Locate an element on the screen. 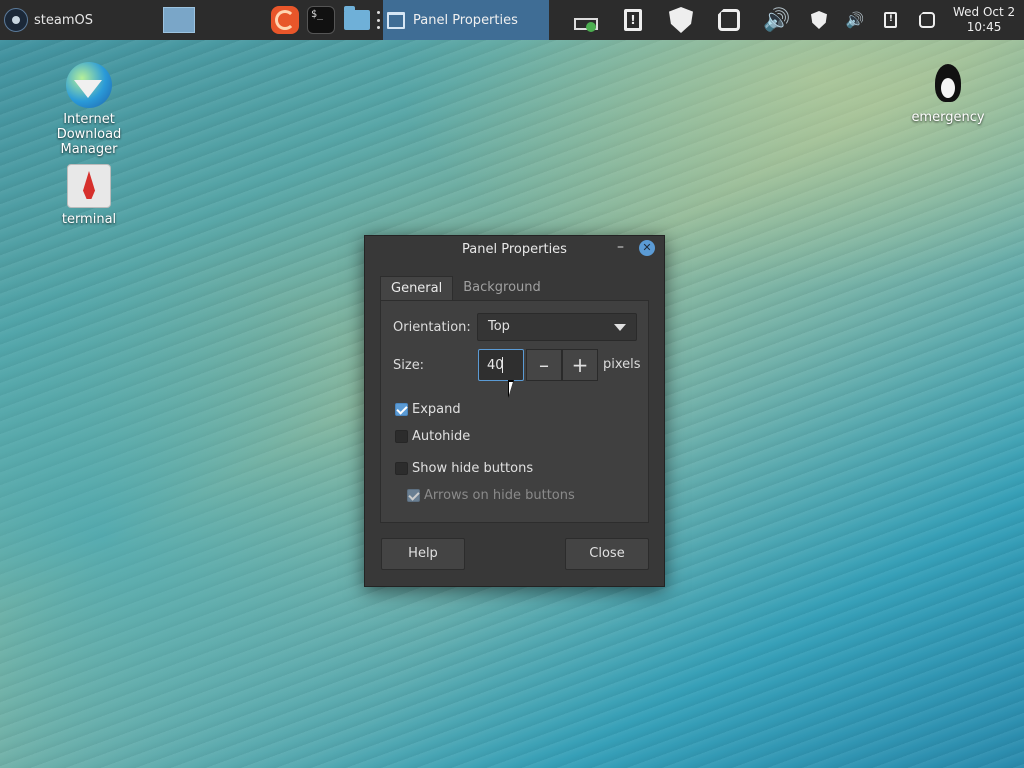 The width and height of the screenshot is (1024, 768). minimize-icon: – is located at coordinates (620, 247).